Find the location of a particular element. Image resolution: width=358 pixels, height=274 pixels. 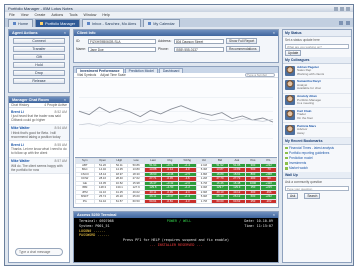

search-button: Search is located at coordinates (312, 195).